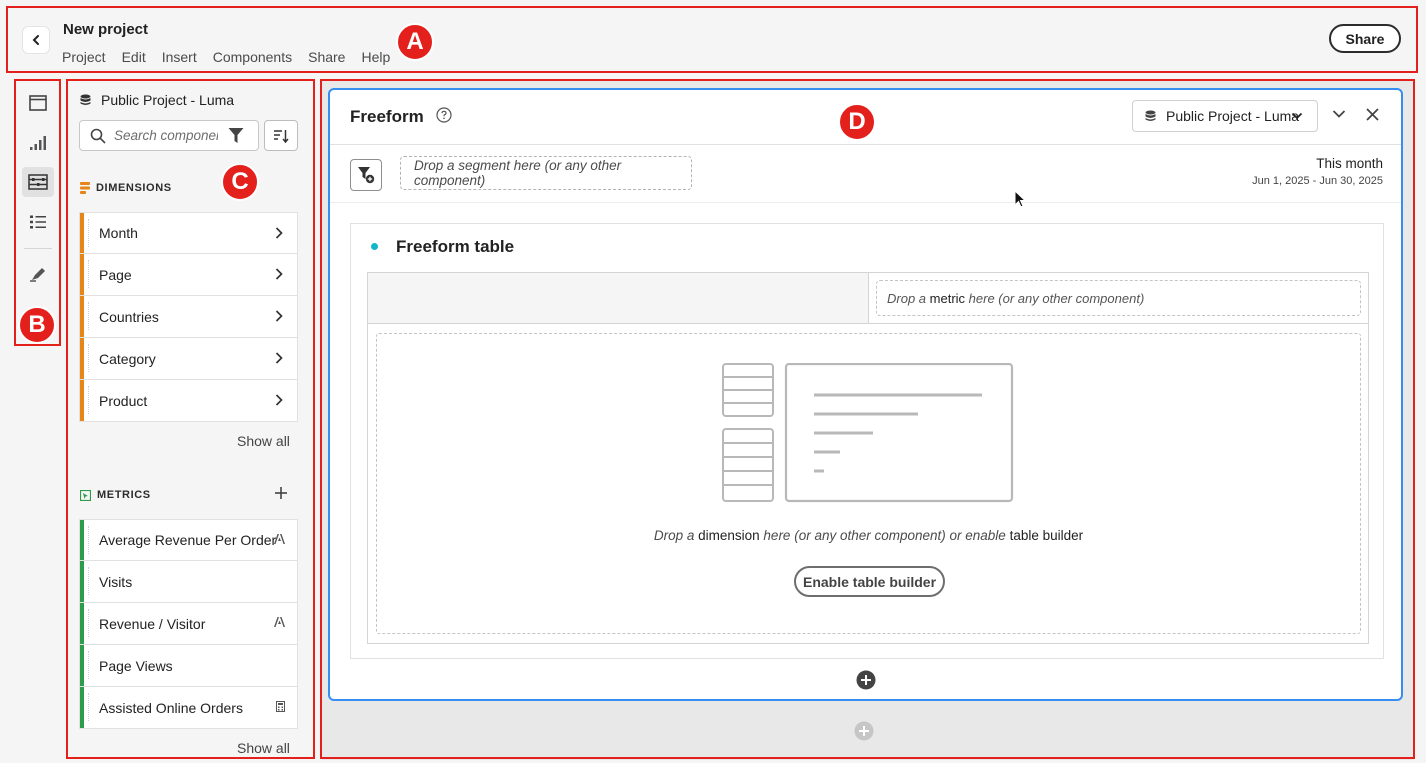 The height and width of the screenshot is (763, 1426). What do you see at coordinates (136, 665) in the screenshot?
I see `metric-label: Page Views` at bounding box center [136, 665].